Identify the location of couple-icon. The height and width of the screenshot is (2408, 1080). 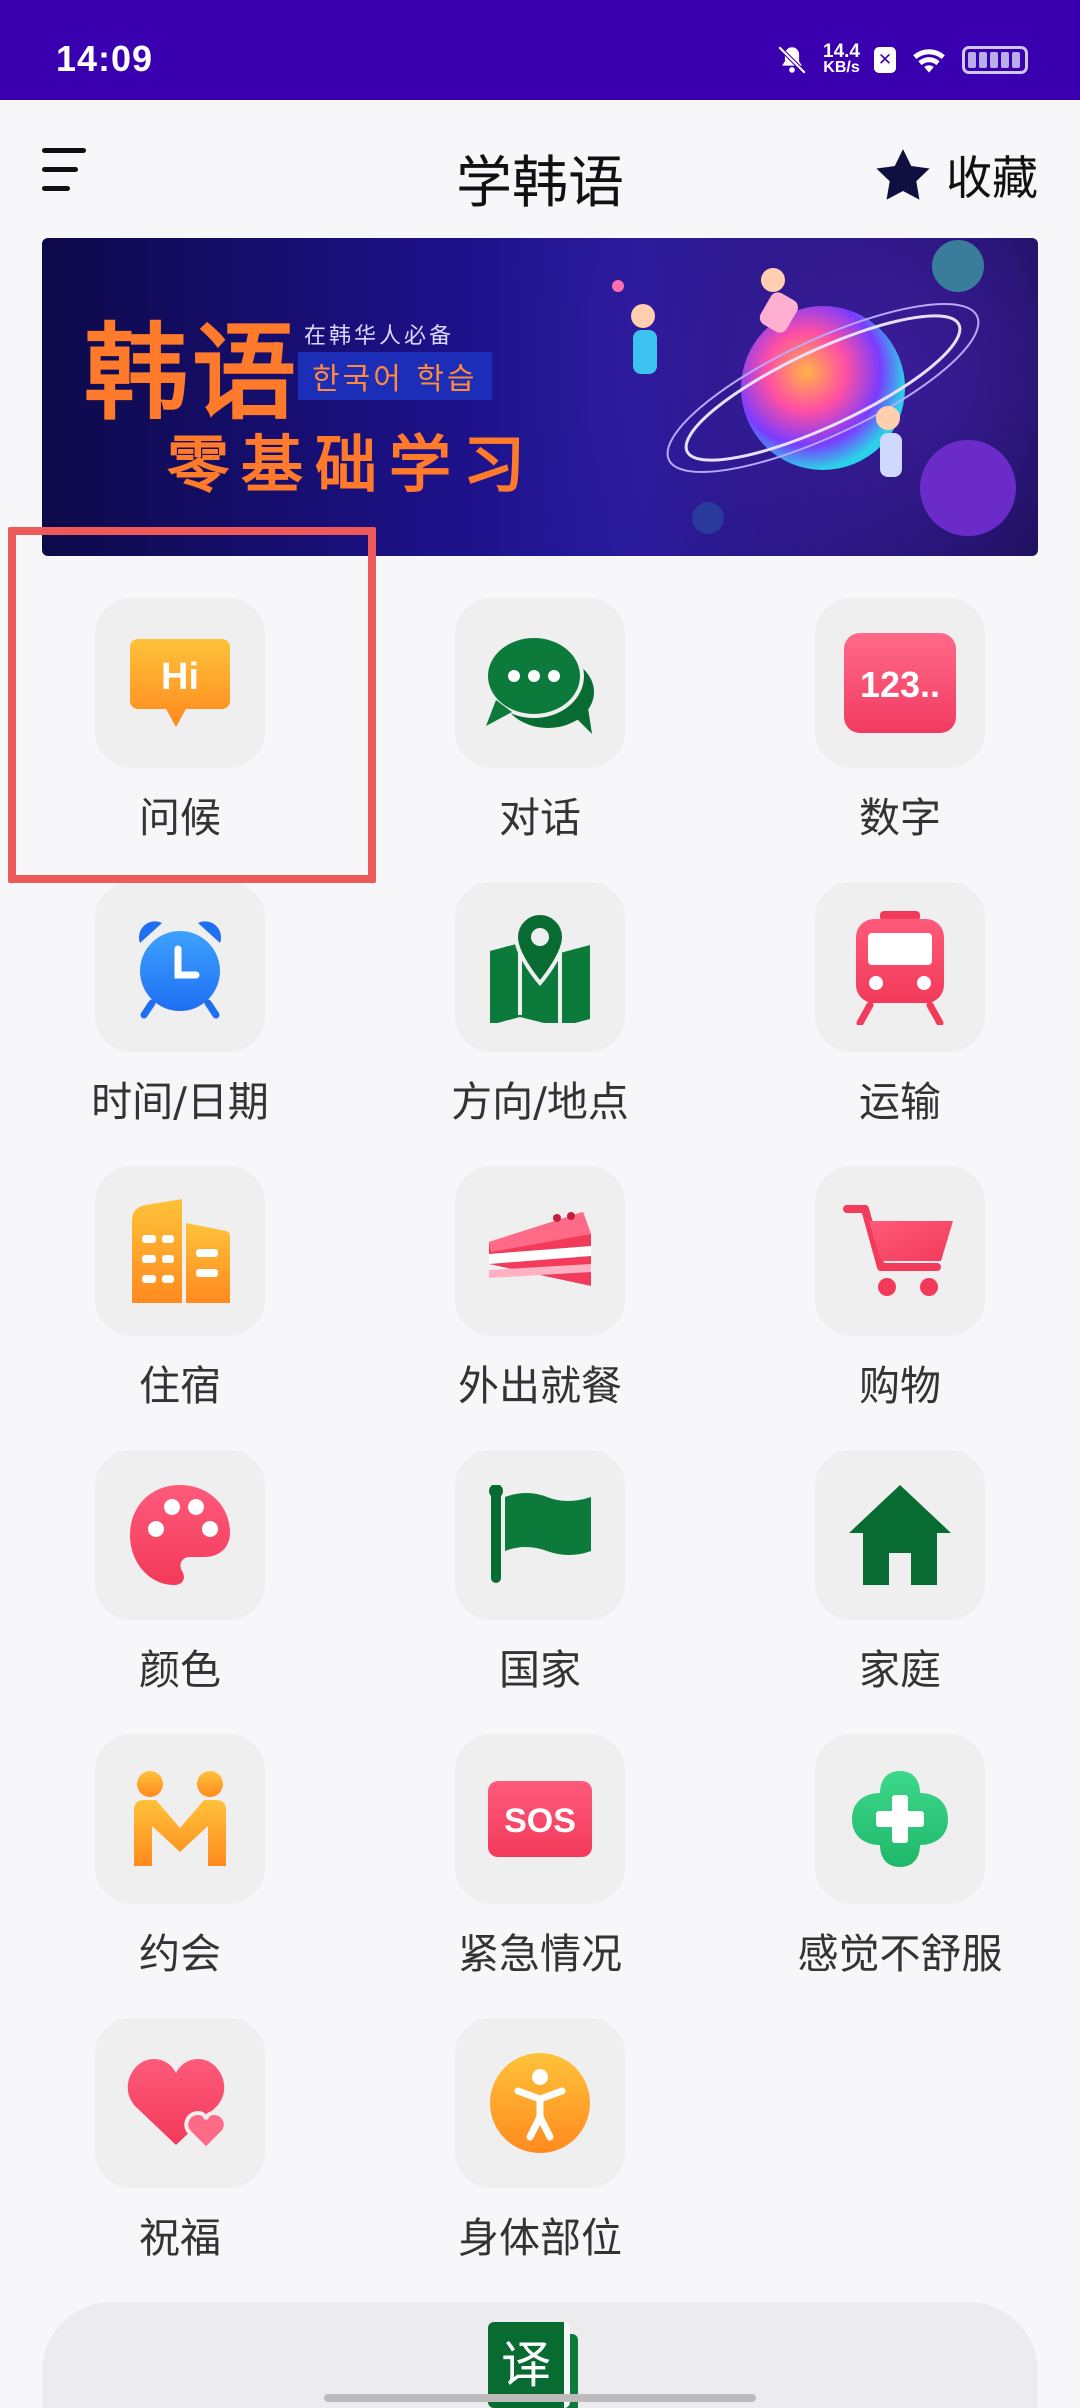
(180, 1818).